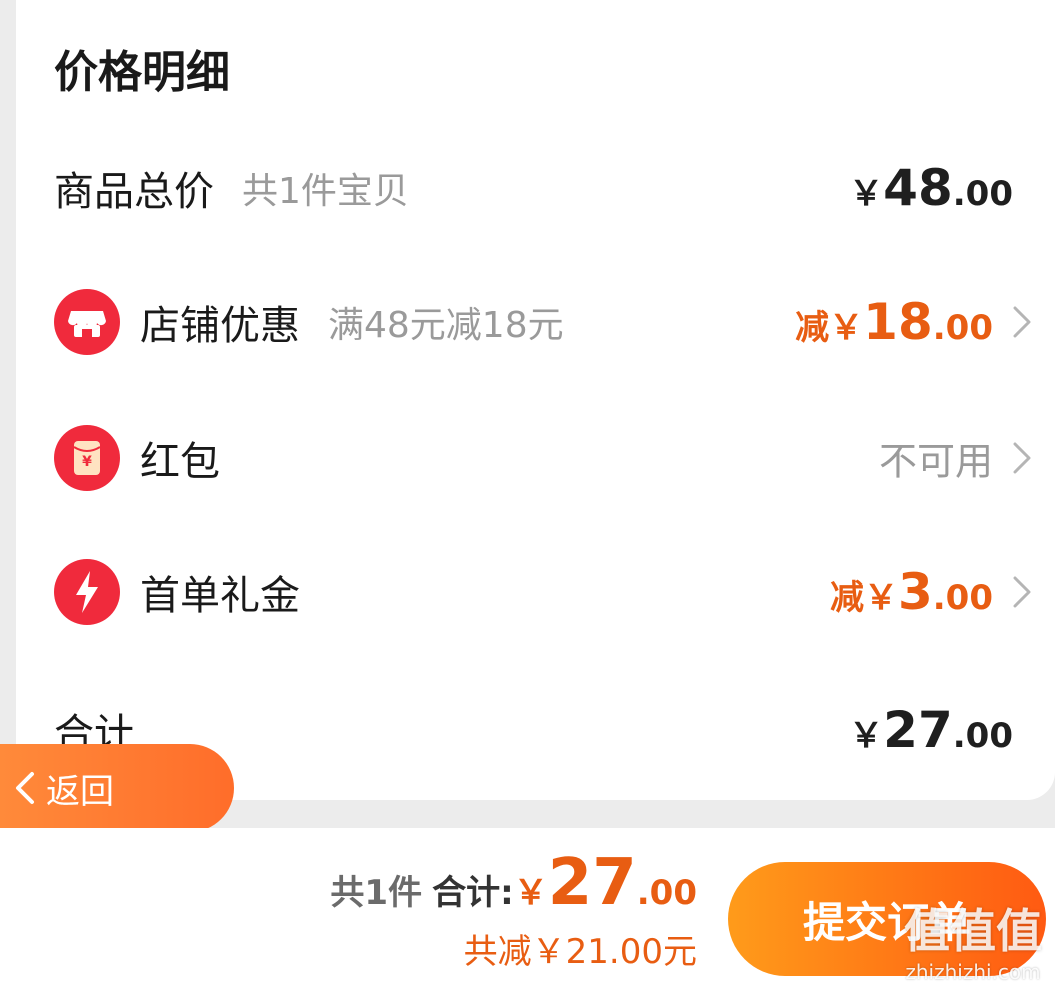  I want to click on order-summary: 共1件 合计:￥27.00, so click(513, 883).